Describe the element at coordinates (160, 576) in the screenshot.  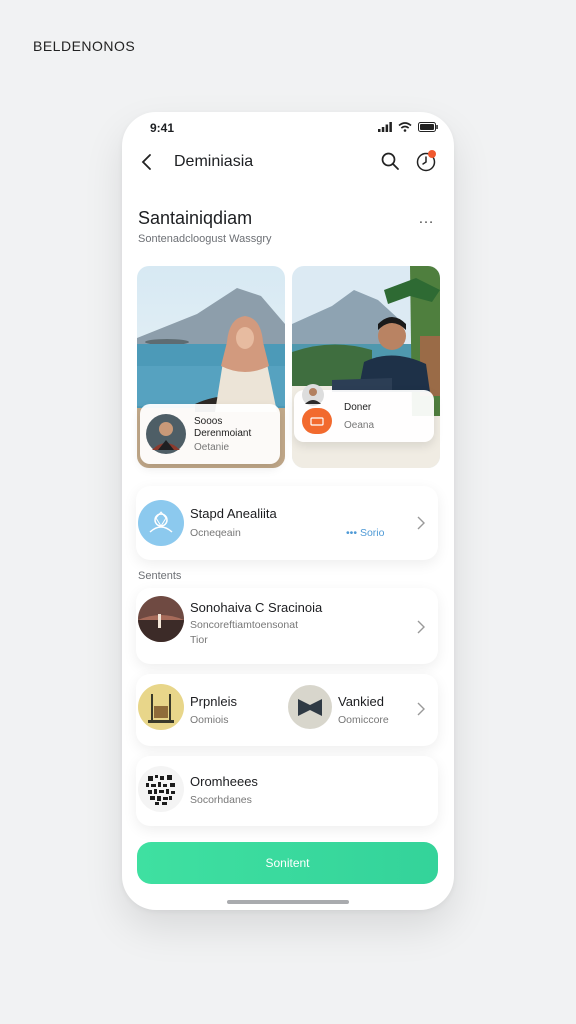
I see `section-label: Sentents` at that location.